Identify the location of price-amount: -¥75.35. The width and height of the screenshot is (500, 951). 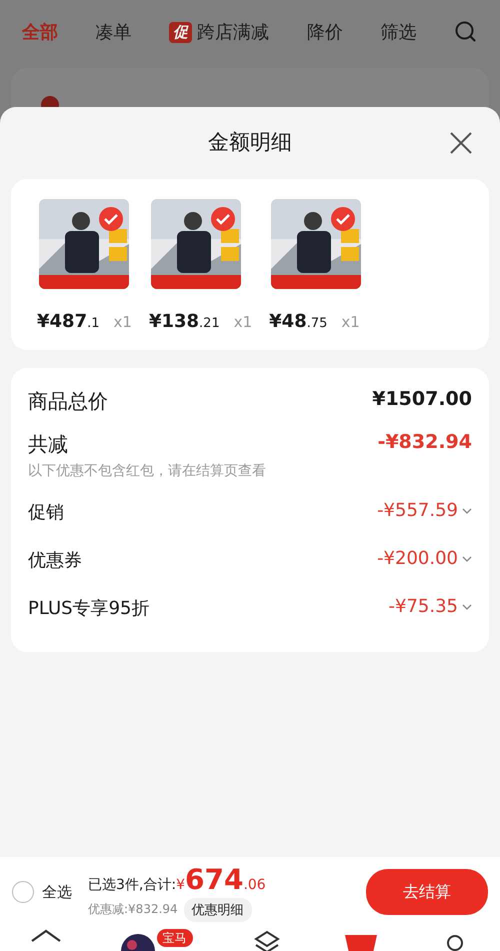
(423, 606).